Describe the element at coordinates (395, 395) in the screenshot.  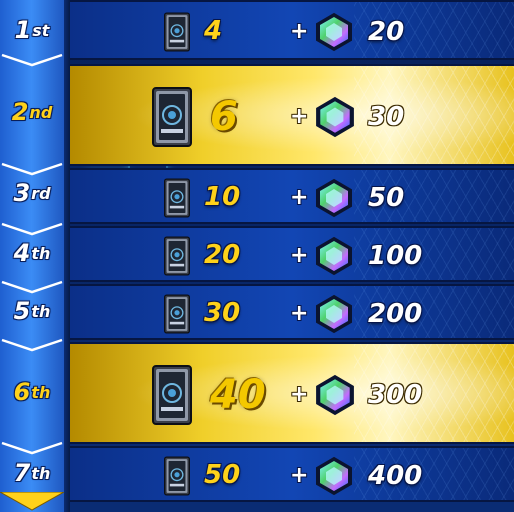
I see `gem-quantity: 300` at that location.